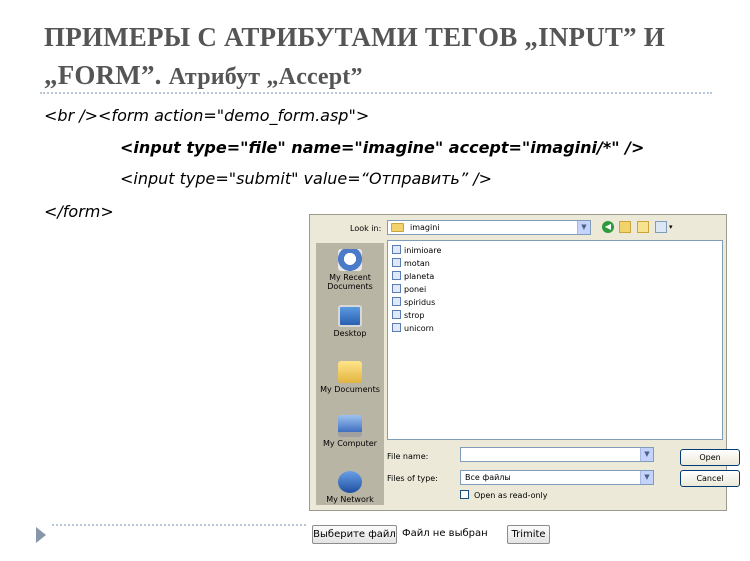 The width and height of the screenshot is (750, 561). I want to click on submit-button: Trimite, so click(528, 534).